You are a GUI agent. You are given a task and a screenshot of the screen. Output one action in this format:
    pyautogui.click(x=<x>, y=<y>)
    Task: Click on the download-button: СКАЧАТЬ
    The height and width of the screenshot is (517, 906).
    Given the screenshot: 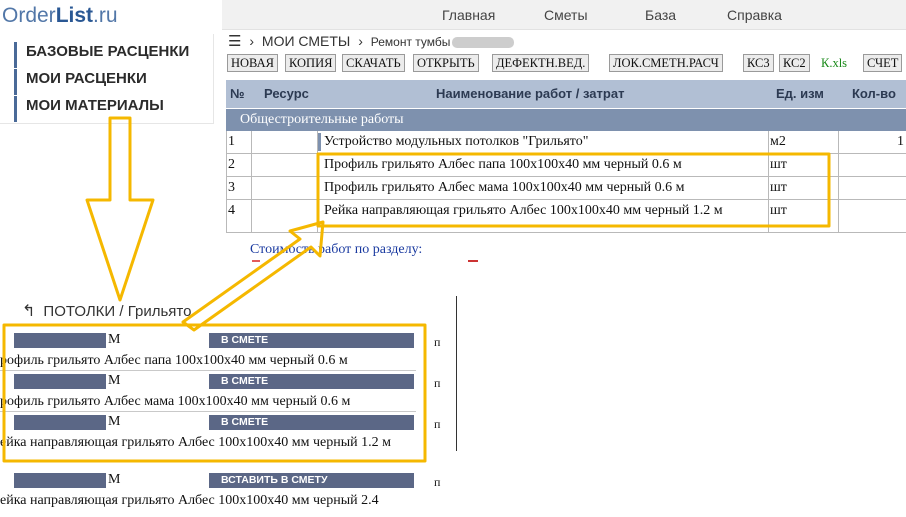 What is the action you would take?
    pyautogui.click(x=373, y=63)
    